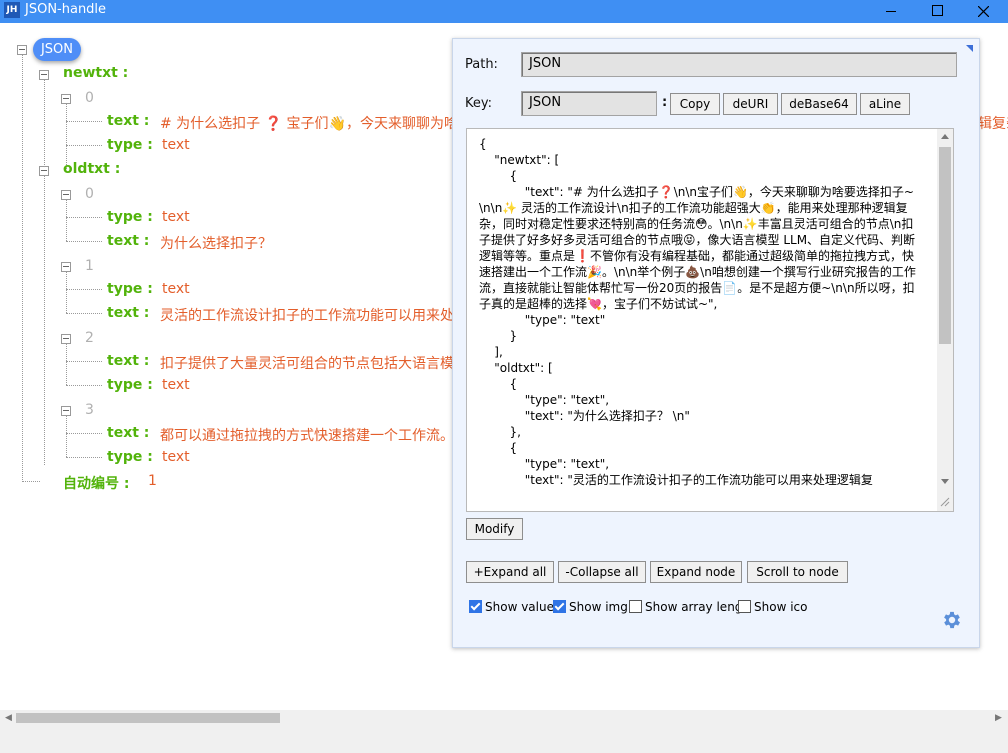 The image size is (1008, 753). Describe the element at coordinates (937, 11) in the screenshot. I see `maximize-icon` at that location.